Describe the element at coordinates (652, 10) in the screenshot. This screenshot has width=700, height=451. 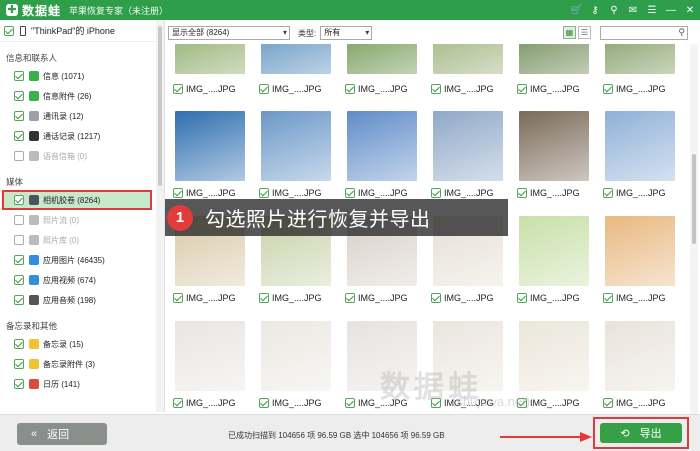
I see `menu-icon: ☰` at that location.